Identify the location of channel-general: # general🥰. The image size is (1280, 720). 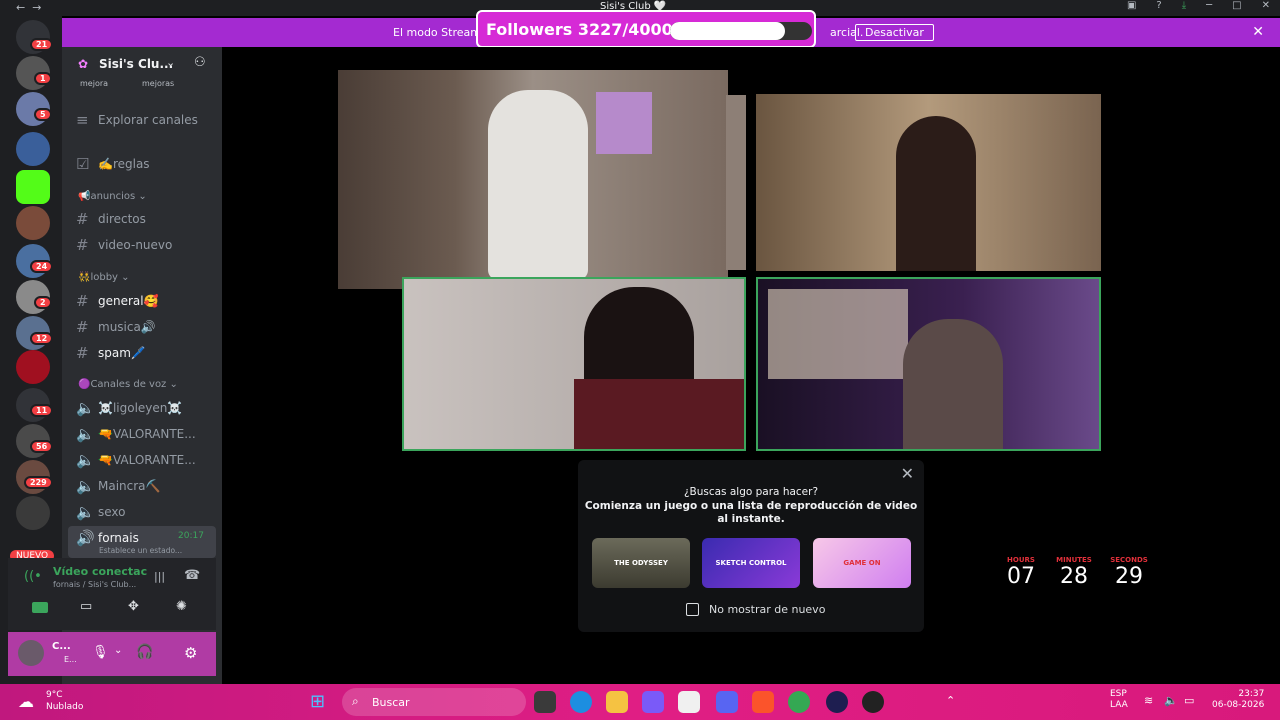
(117, 301).